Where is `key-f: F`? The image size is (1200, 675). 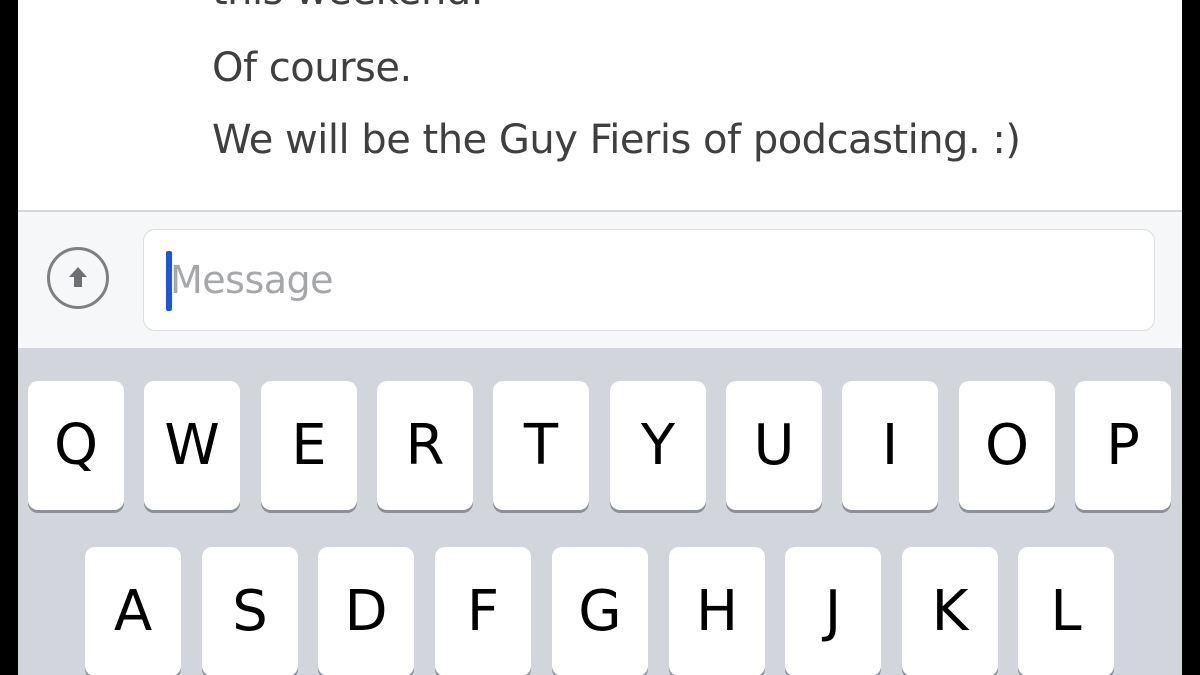 key-f: F is located at coordinates (483, 611).